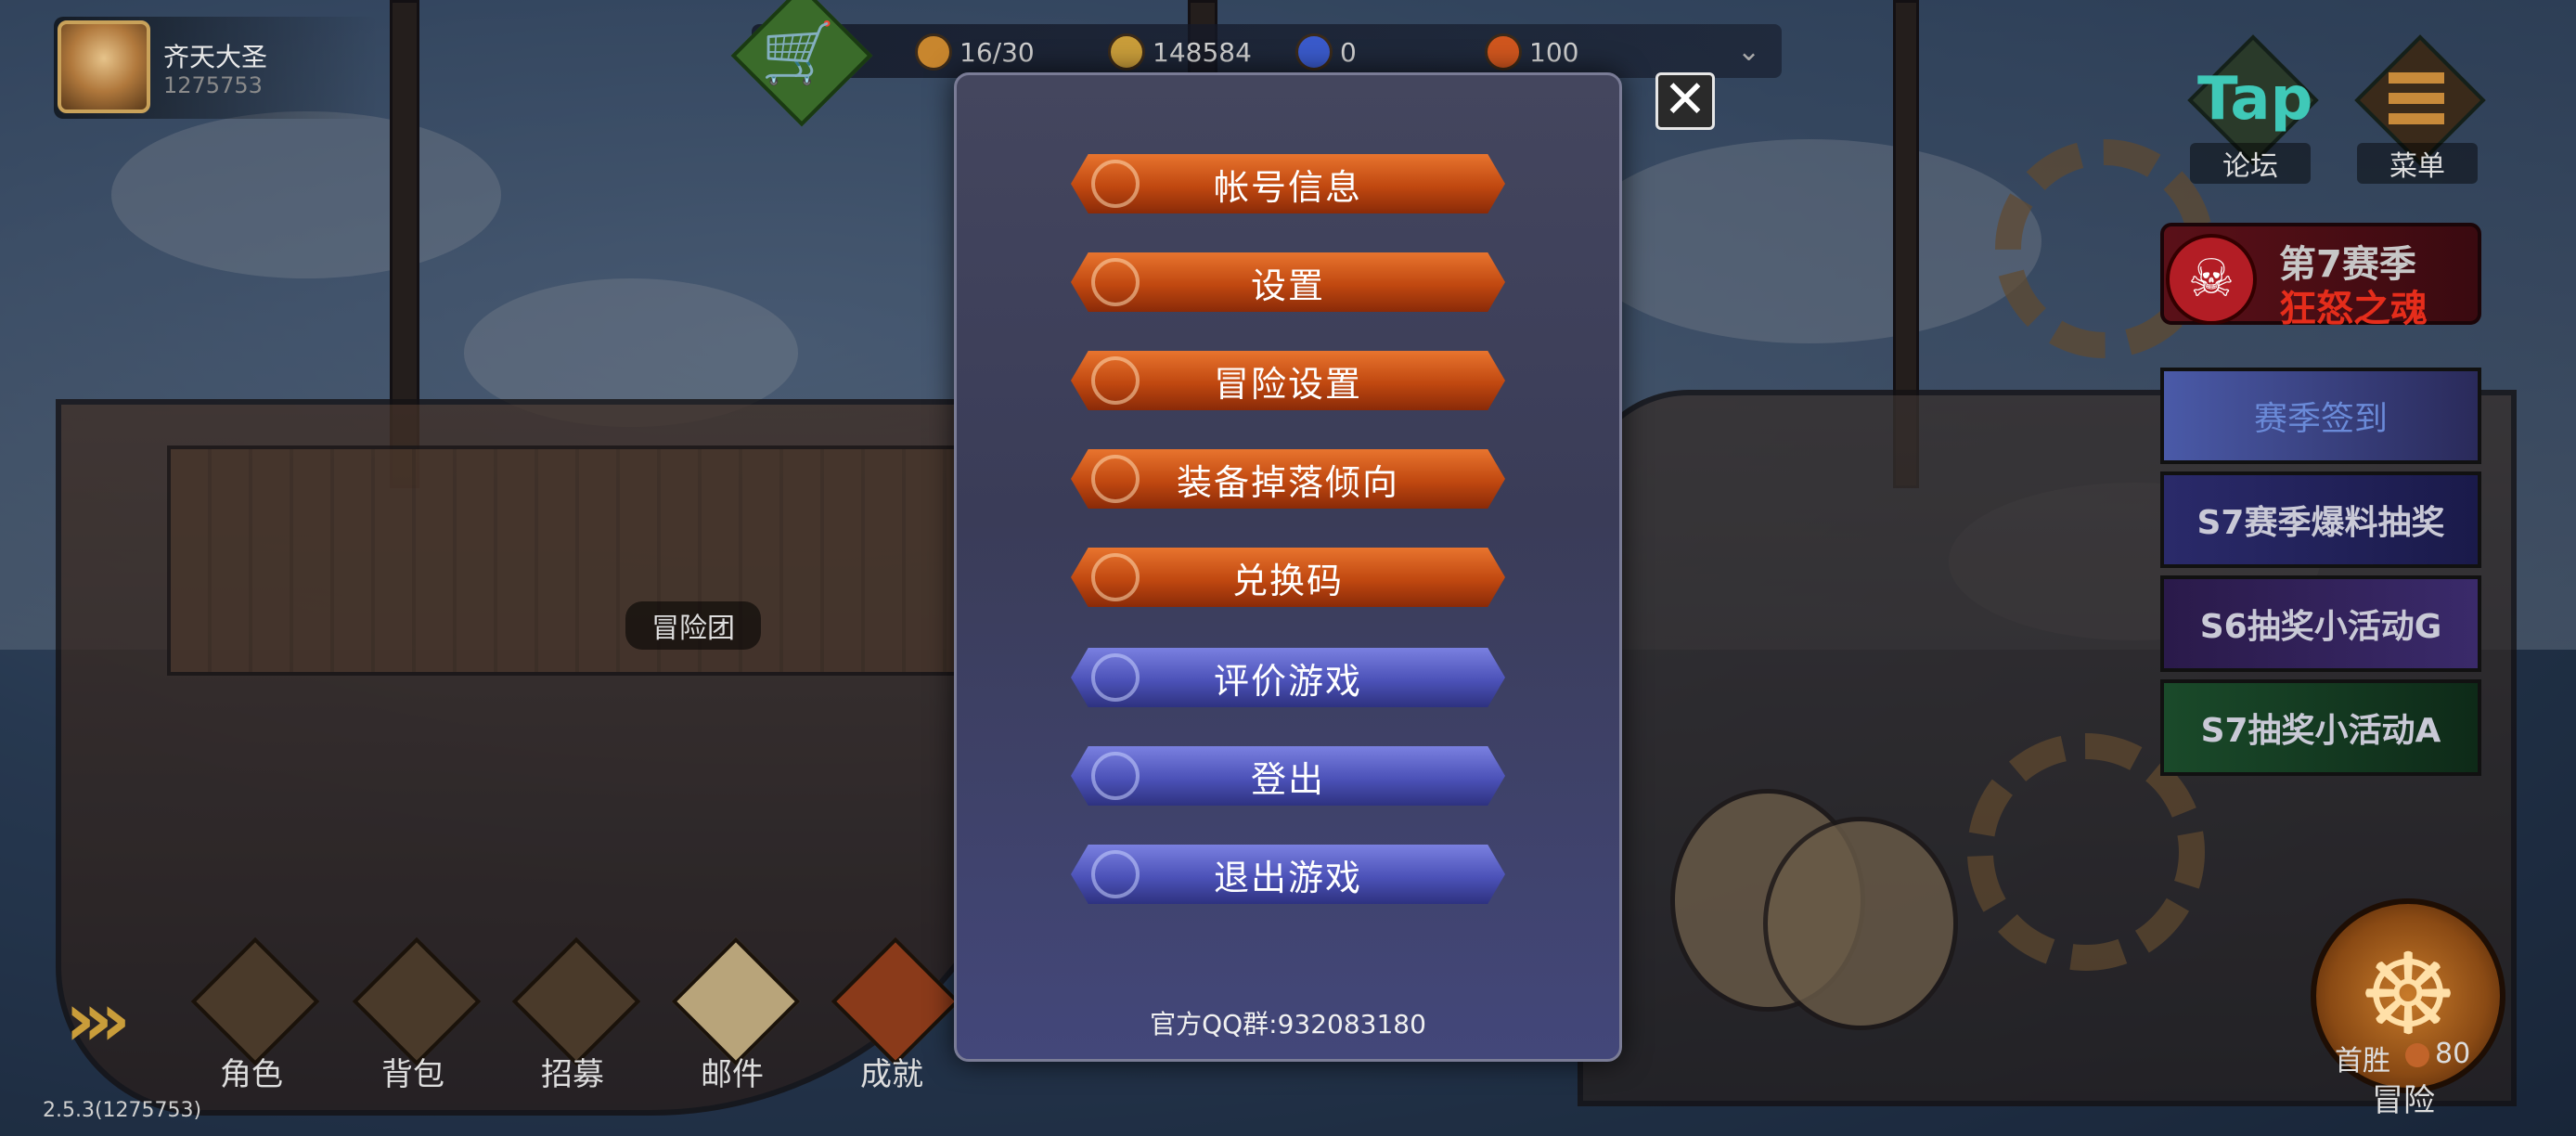 This screenshot has width=2576, height=1136. What do you see at coordinates (2320, 623) in the screenshot?
I see `s6-event-banner: S6抽奖小活动G` at bounding box center [2320, 623].